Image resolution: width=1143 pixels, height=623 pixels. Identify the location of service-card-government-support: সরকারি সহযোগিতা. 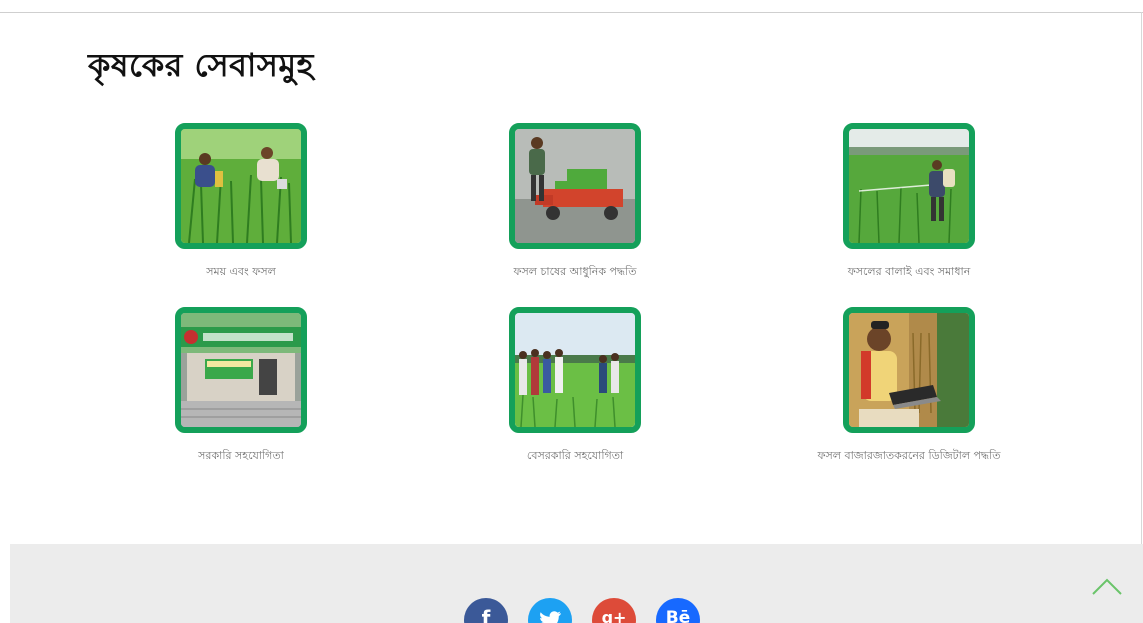
(241, 386).